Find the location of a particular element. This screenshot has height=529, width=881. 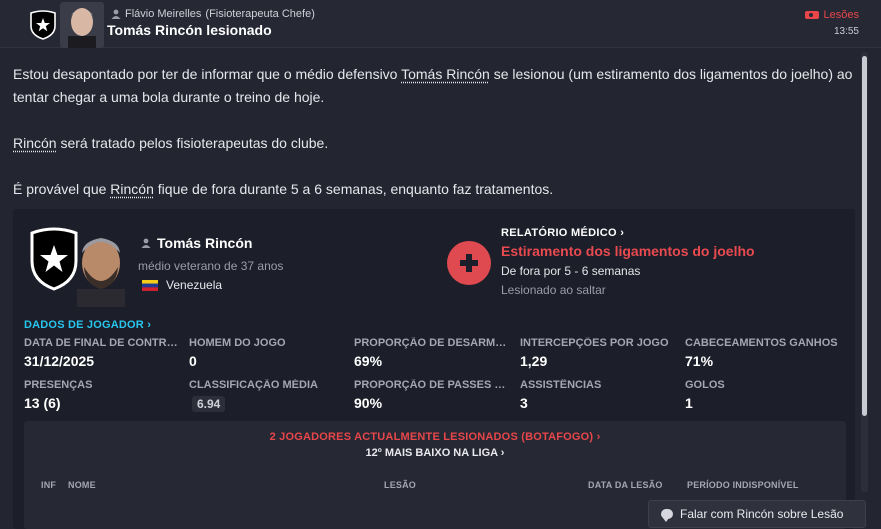

player-description: médio veterano de 37 anos is located at coordinates (211, 266).